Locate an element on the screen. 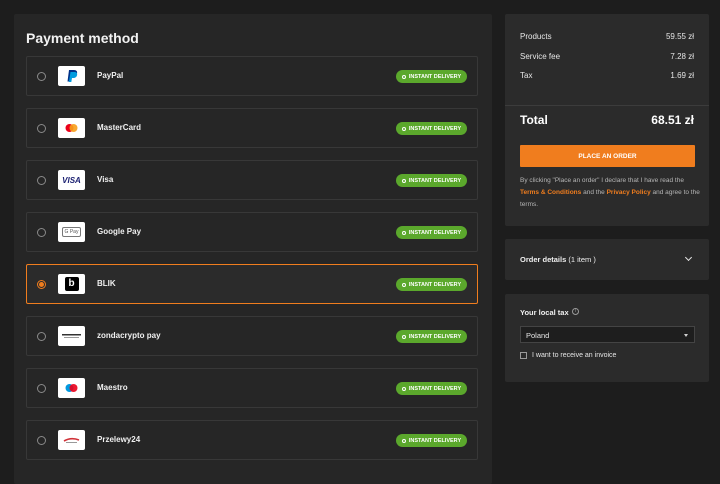  local-tax-title: Your local tax is located at coordinates (544, 312).